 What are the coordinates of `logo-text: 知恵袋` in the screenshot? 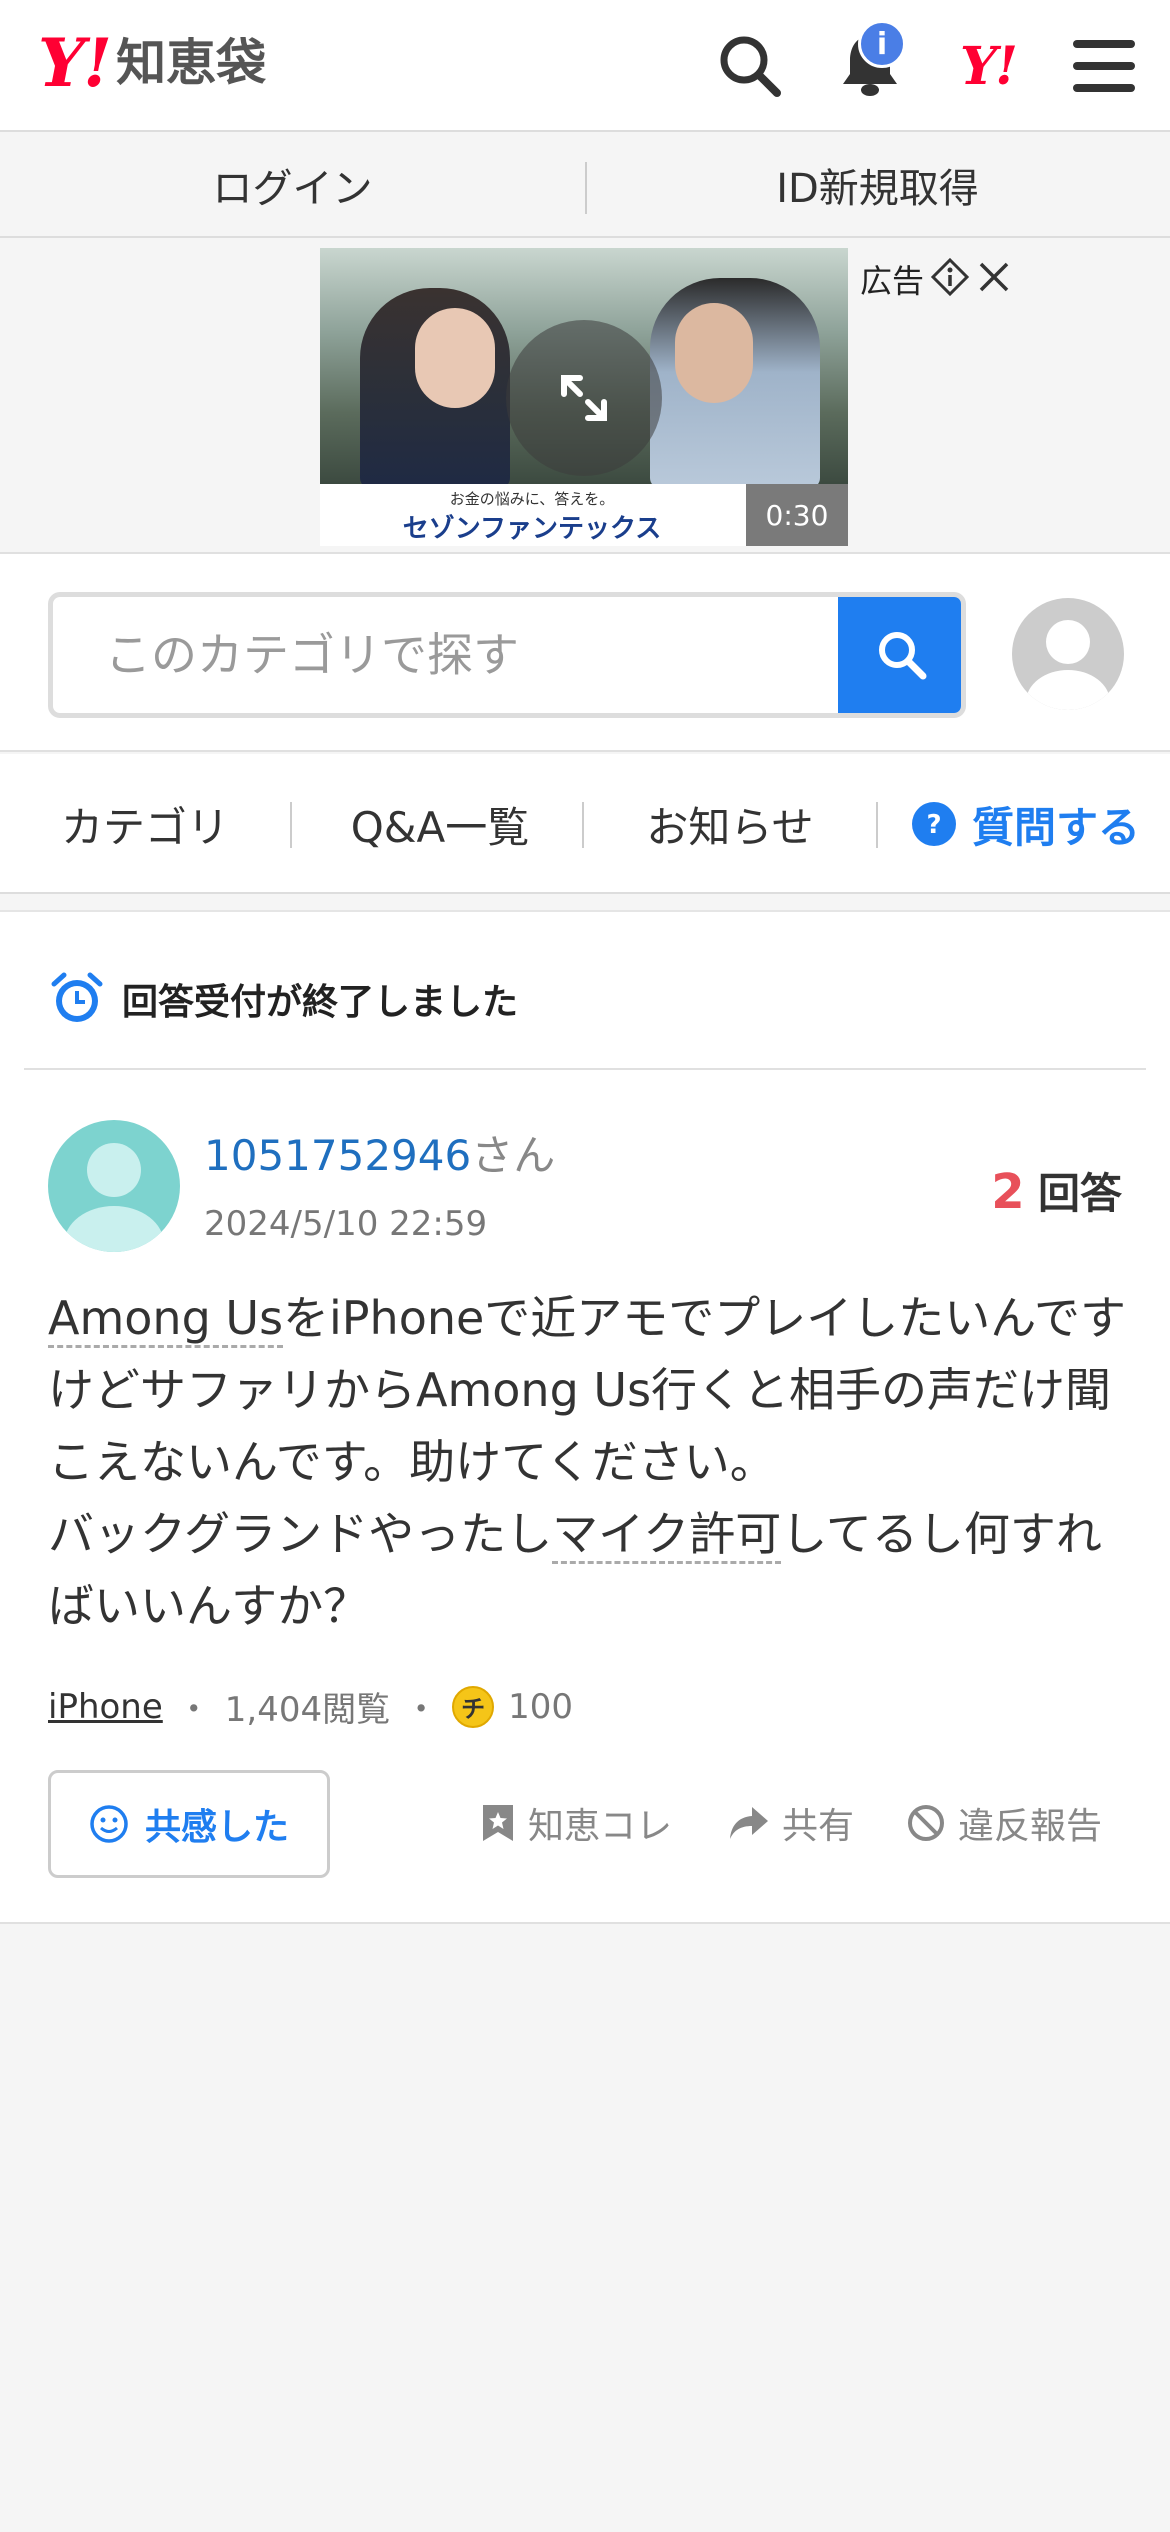 It's located at (191, 63).